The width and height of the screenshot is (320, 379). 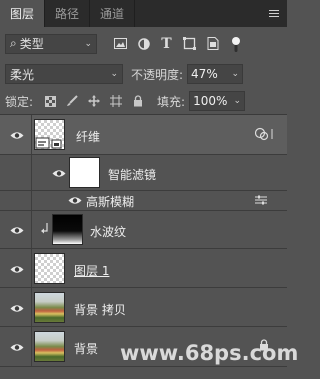 I want to click on layer-row-fiber: 纤维, so click(x=143, y=135).